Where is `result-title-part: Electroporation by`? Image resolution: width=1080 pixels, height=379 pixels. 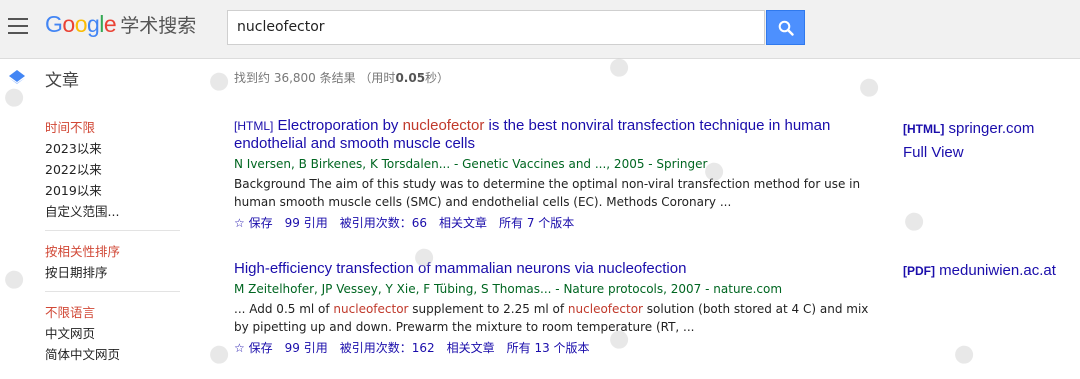
result-title-part: Electroporation by is located at coordinates (340, 125).